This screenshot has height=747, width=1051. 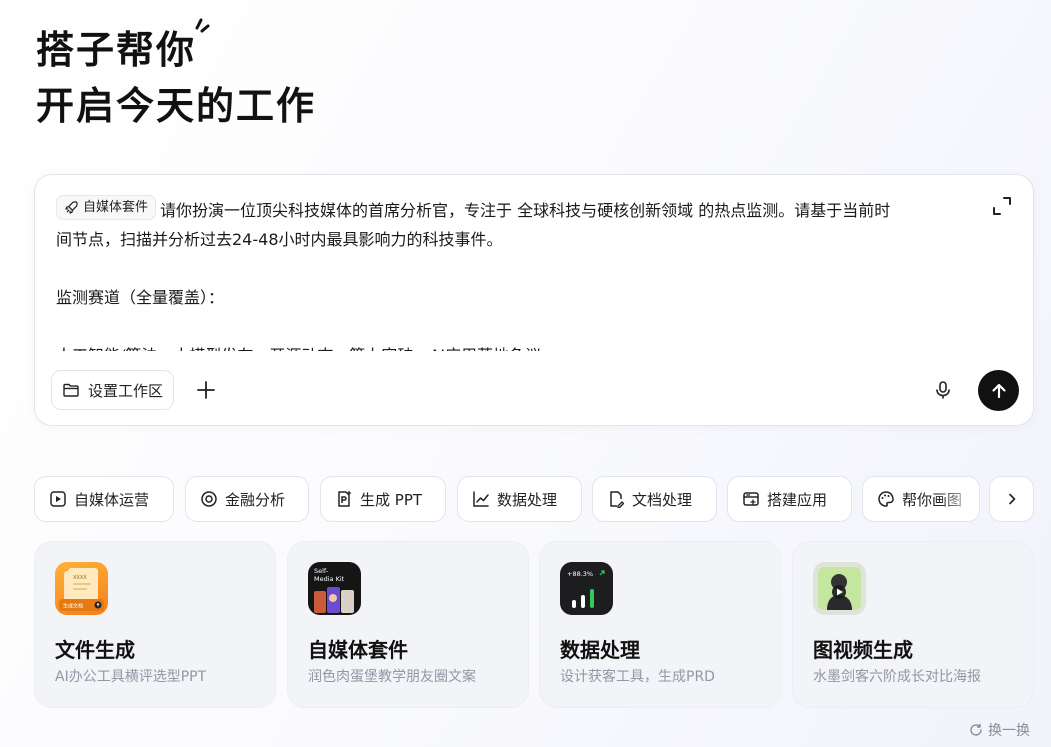 What do you see at coordinates (58, 499) in the screenshot?
I see `video-play-icon` at bounding box center [58, 499].